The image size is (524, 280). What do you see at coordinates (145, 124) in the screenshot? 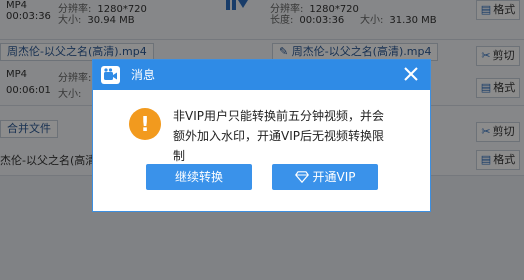
I see `warning-icon: !` at bounding box center [145, 124].